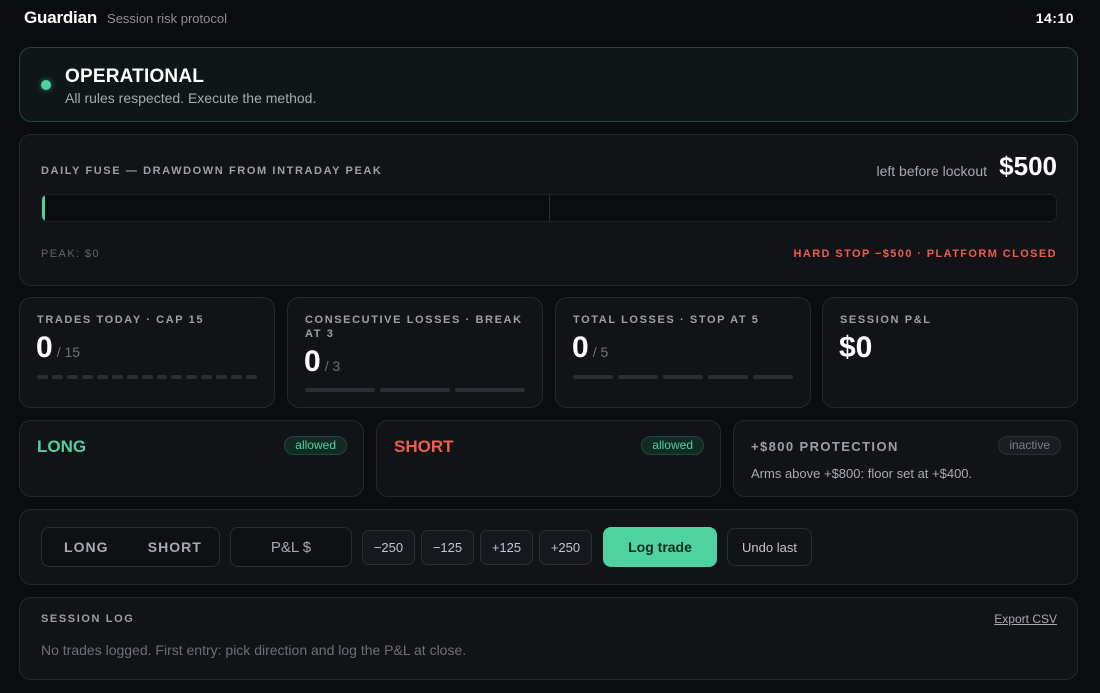 Image resolution: width=1100 pixels, height=693 pixels. Describe the element at coordinates (590, 348) in the screenshot. I see `stat-value: 0/ 5` at that location.